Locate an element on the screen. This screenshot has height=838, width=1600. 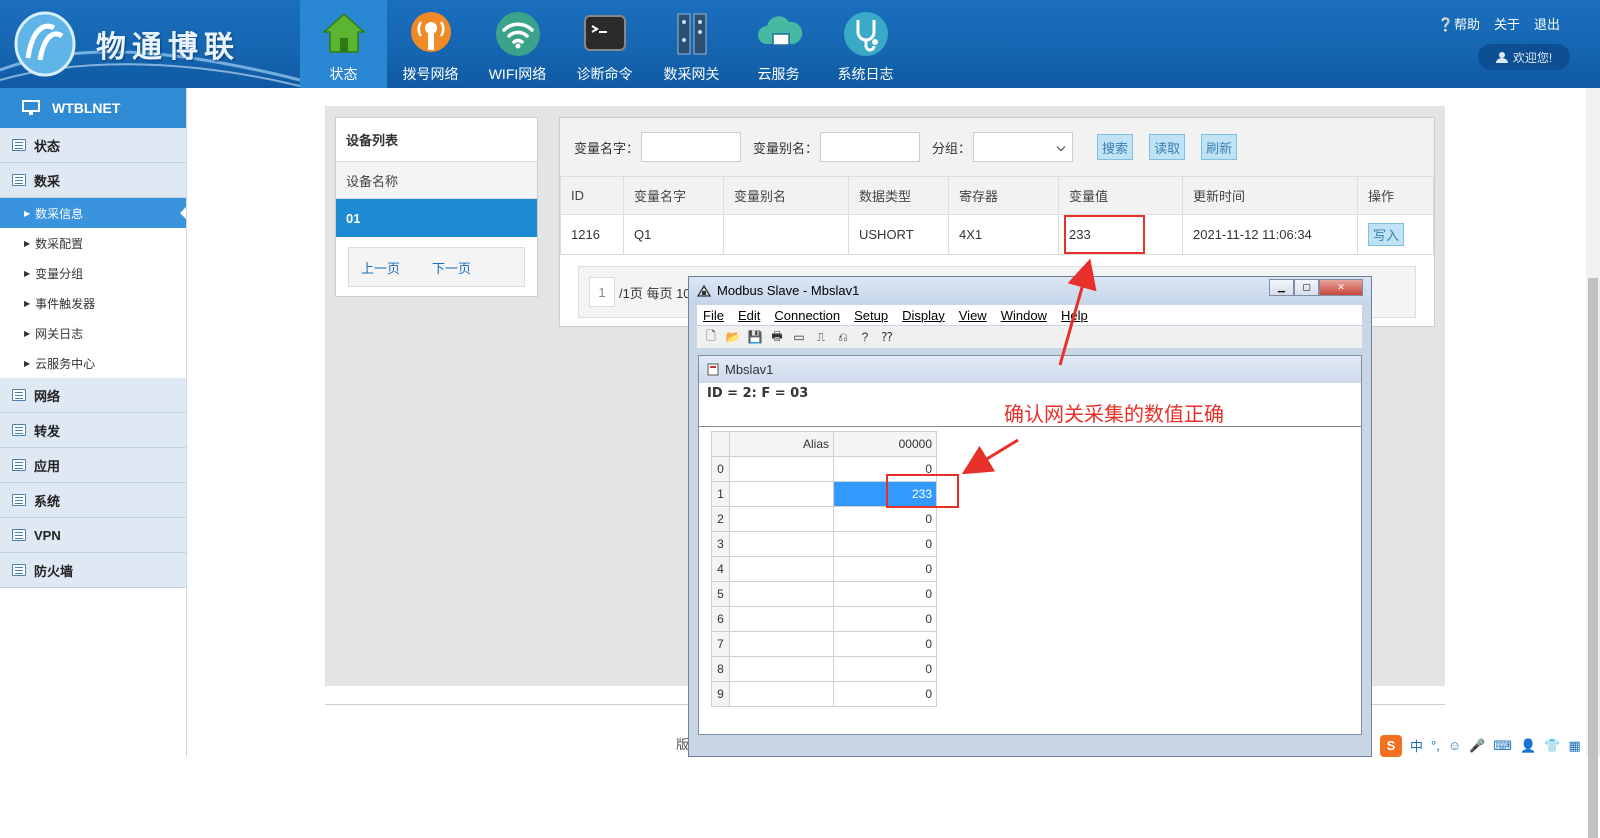
var-name-input is located at coordinates (691, 147).